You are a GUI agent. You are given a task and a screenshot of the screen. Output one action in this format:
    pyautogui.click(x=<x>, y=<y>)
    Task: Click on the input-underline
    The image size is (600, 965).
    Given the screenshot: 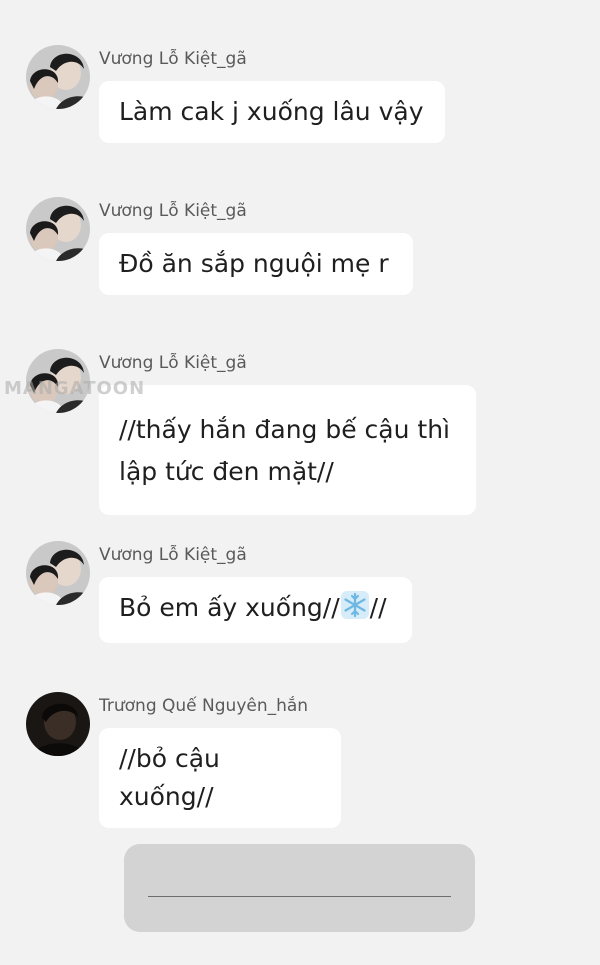 What is the action you would take?
    pyautogui.click(x=299, y=896)
    